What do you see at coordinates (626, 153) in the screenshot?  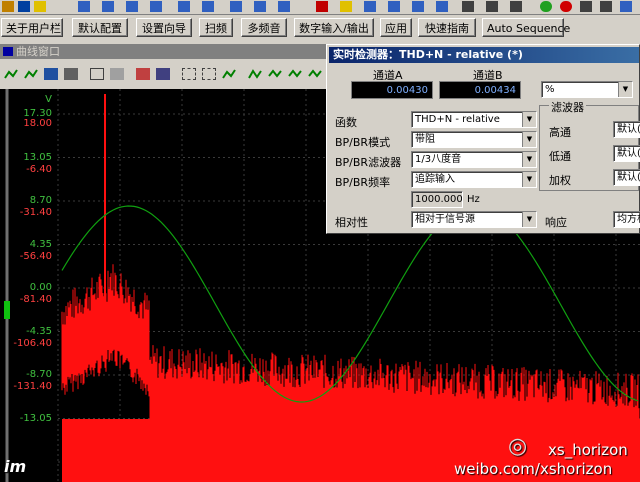 I see `lowpass-select: 默认(` at bounding box center [626, 153].